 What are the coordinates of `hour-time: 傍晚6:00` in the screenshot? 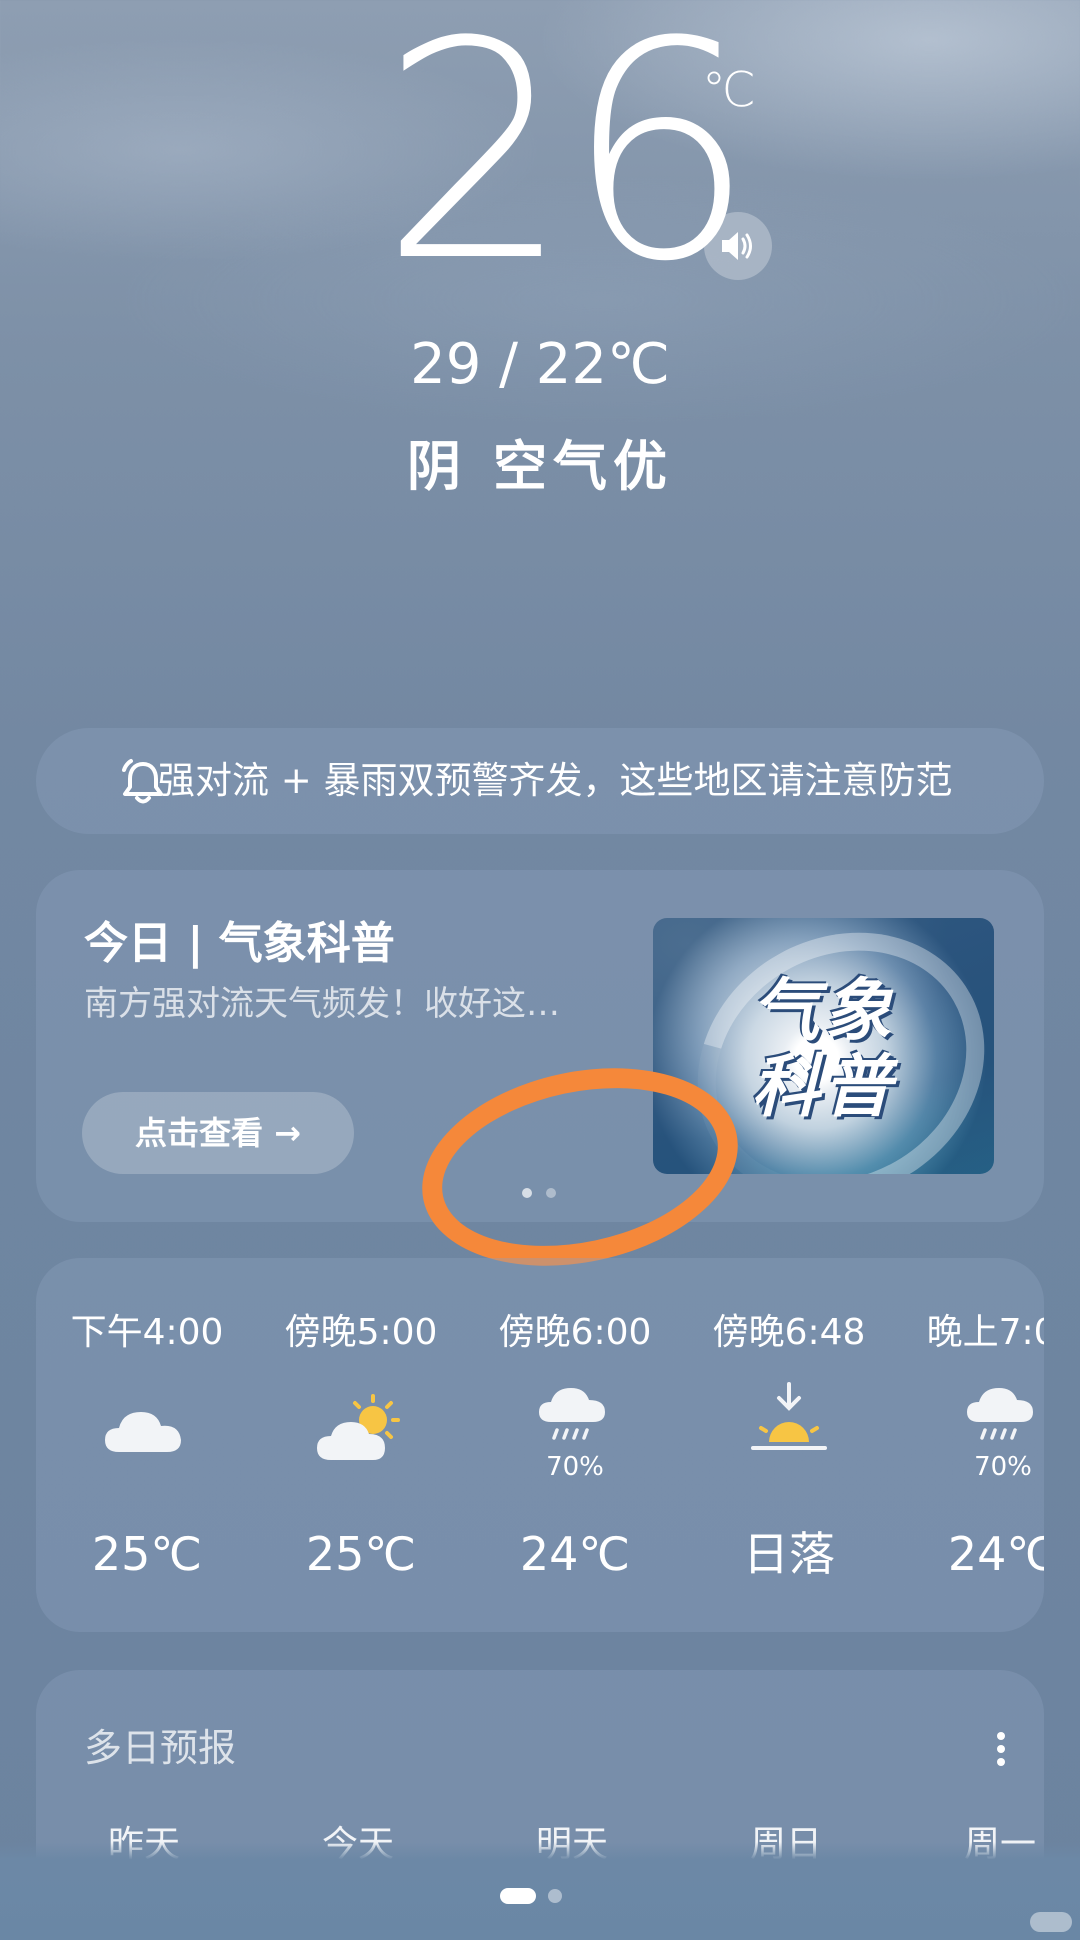 It's located at (575, 1332).